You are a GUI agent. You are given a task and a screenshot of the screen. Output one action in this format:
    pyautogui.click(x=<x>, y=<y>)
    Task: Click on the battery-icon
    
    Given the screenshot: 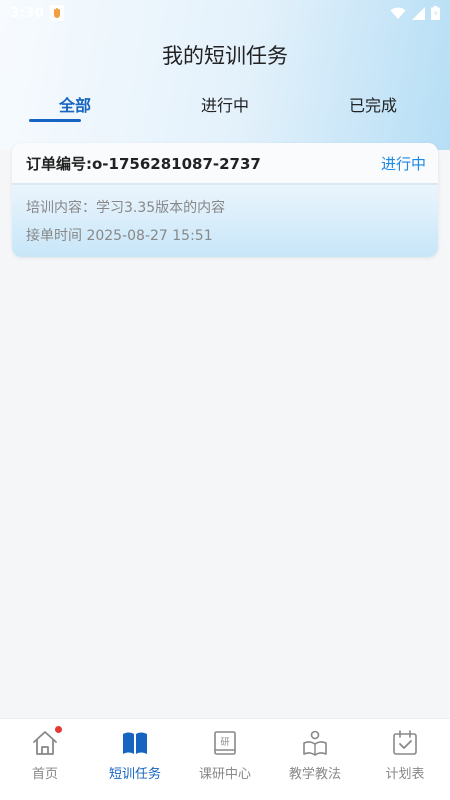 What is the action you would take?
    pyautogui.click(x=435, y=13)
    